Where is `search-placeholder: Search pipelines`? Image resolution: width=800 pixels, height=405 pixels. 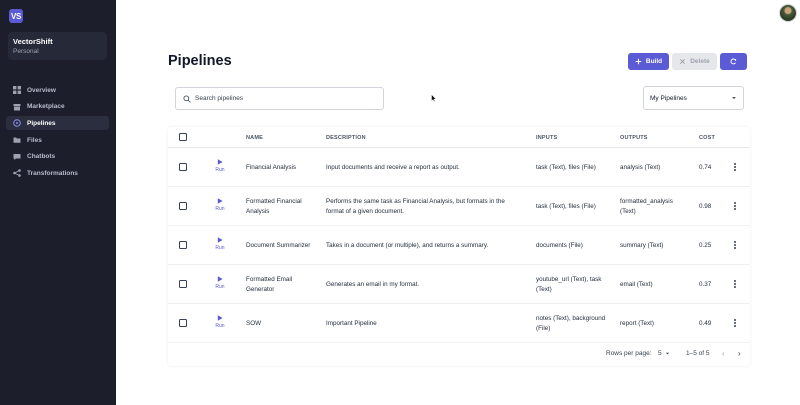
search-placeholder: Search pipelines is located at coordinates (219, 98).